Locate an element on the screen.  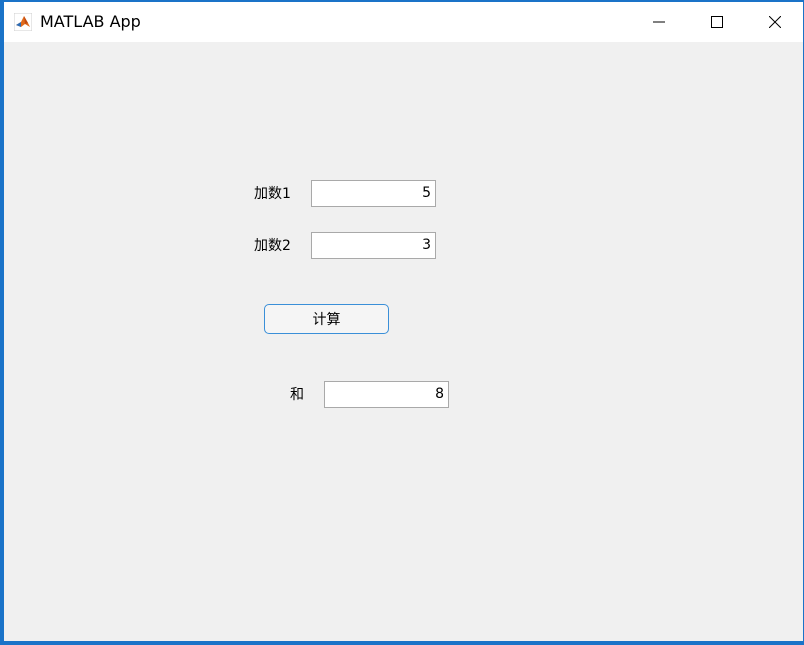
close-button is located at coordinates (775, 22).